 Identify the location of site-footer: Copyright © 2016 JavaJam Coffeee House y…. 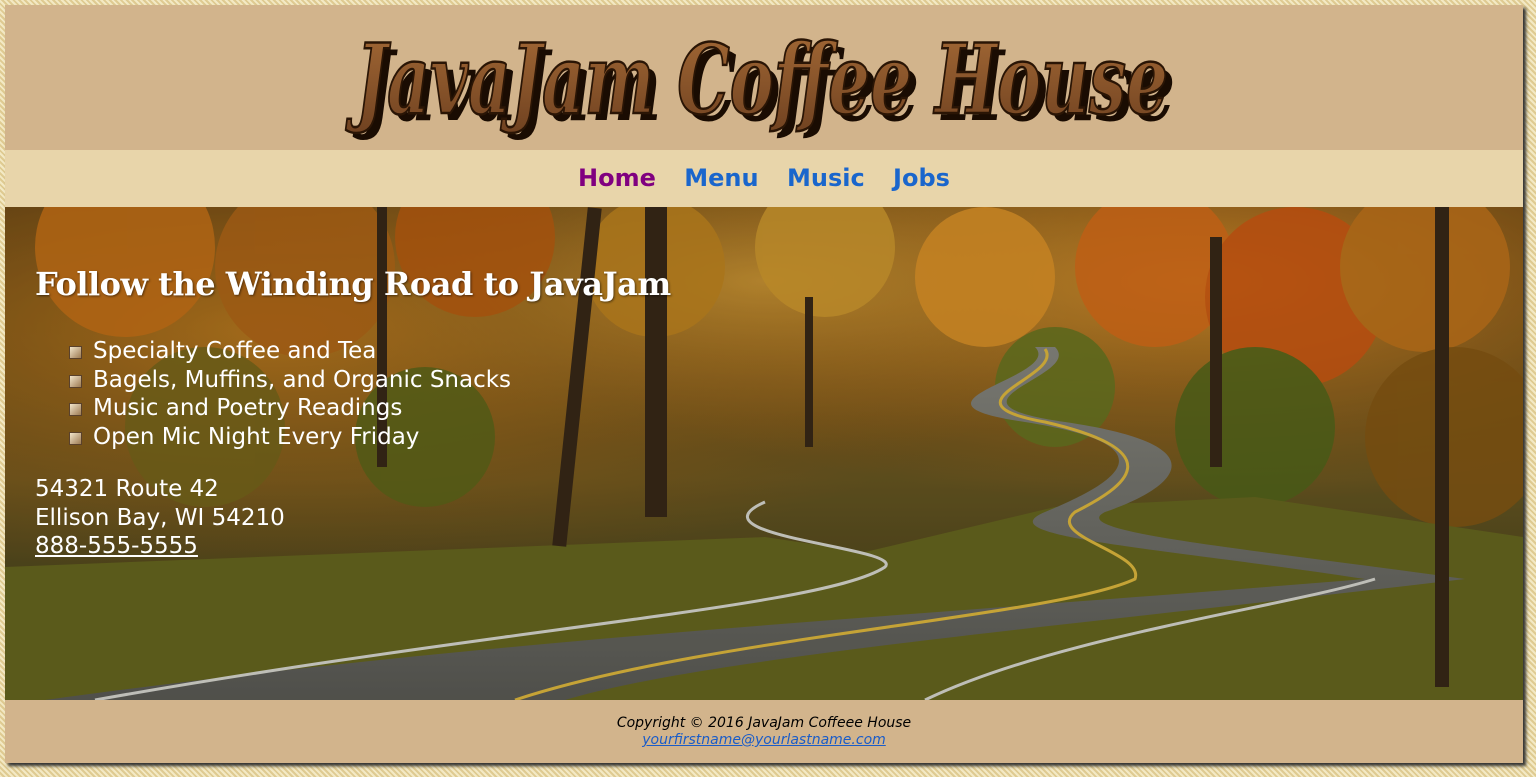
(764, 731).